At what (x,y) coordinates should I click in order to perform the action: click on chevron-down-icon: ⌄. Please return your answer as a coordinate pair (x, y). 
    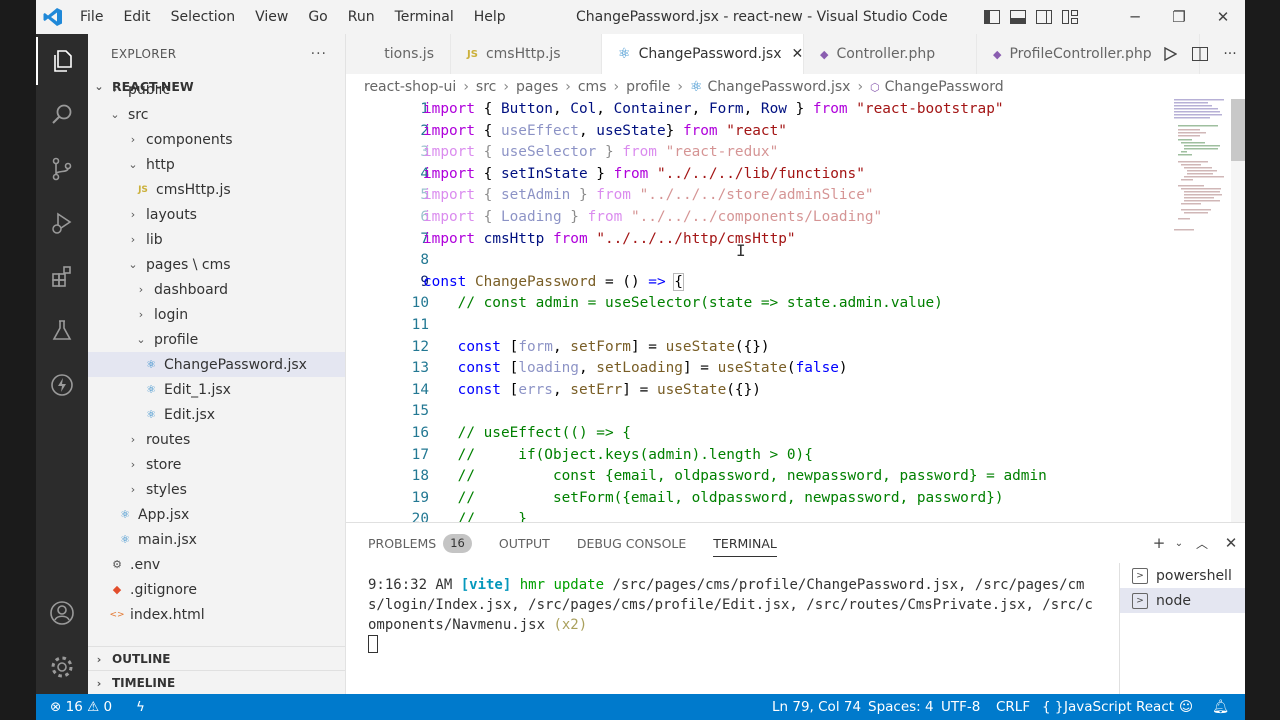
    Looking at the image, I should click on (141, 339).